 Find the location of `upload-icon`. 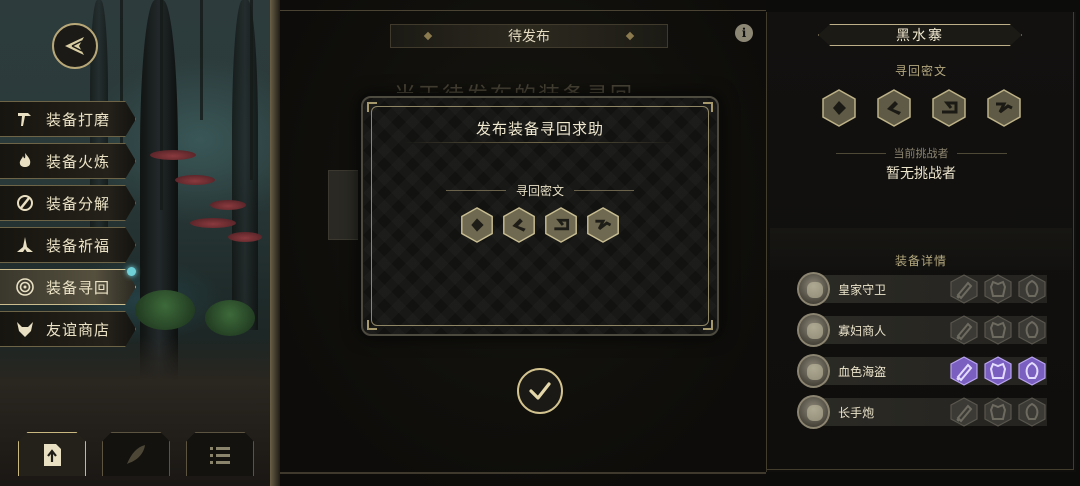

upload-icon is located at coordinates (52, 454).